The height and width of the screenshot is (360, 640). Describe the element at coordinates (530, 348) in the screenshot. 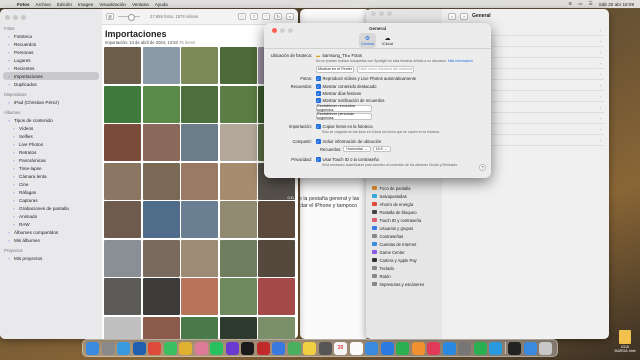

I see `downloads-icon` at that location.